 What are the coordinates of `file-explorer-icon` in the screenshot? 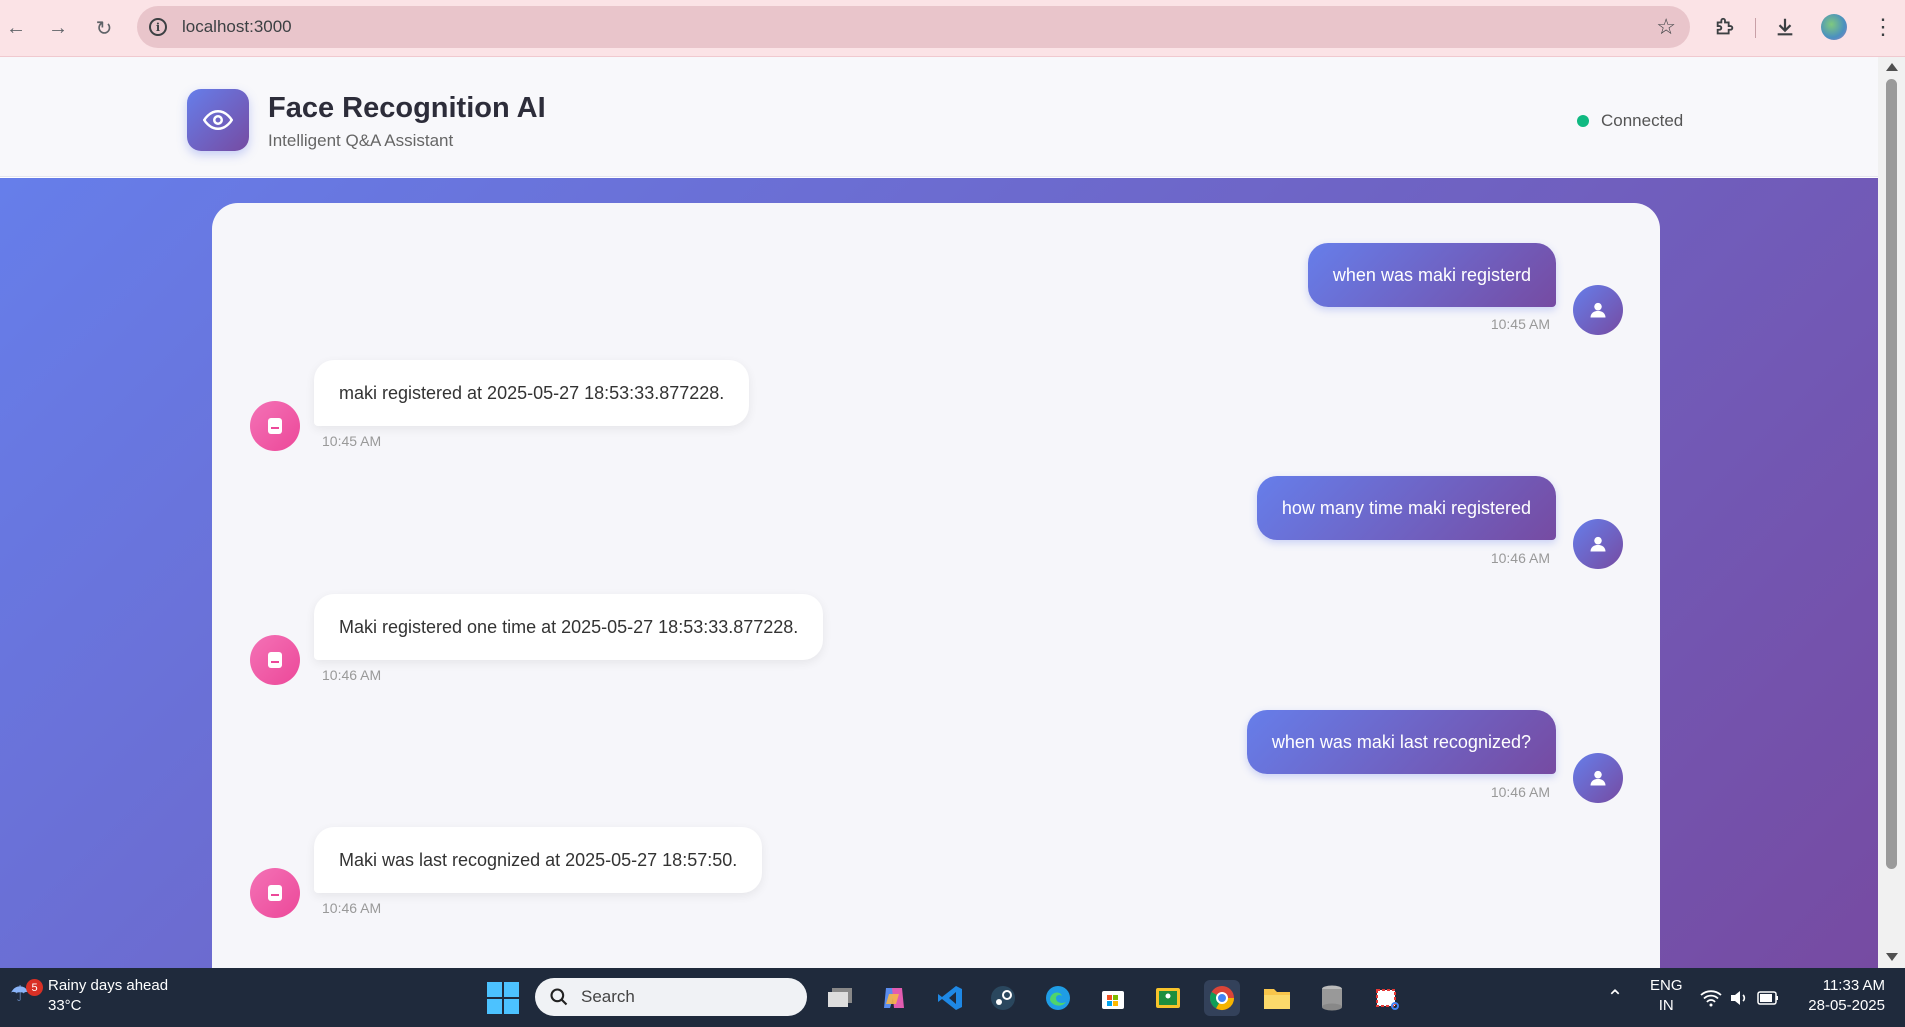 It's located at (1277, 998).